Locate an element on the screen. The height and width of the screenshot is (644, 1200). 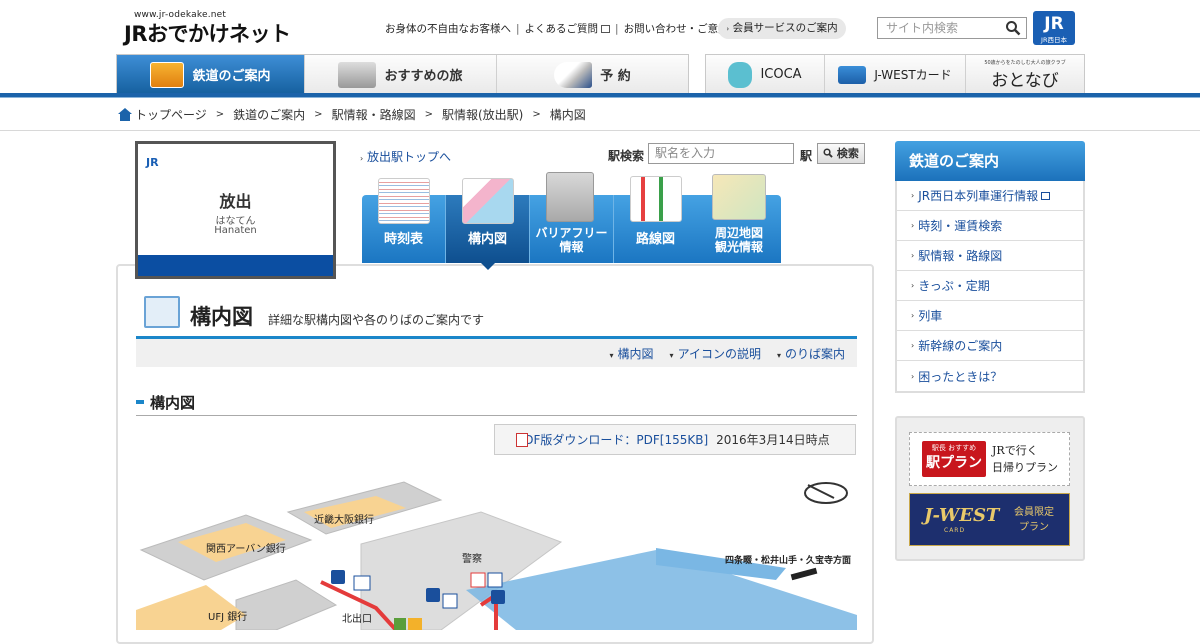
station-search-input: 駅名を入力 is located at coordinates (721, 153).